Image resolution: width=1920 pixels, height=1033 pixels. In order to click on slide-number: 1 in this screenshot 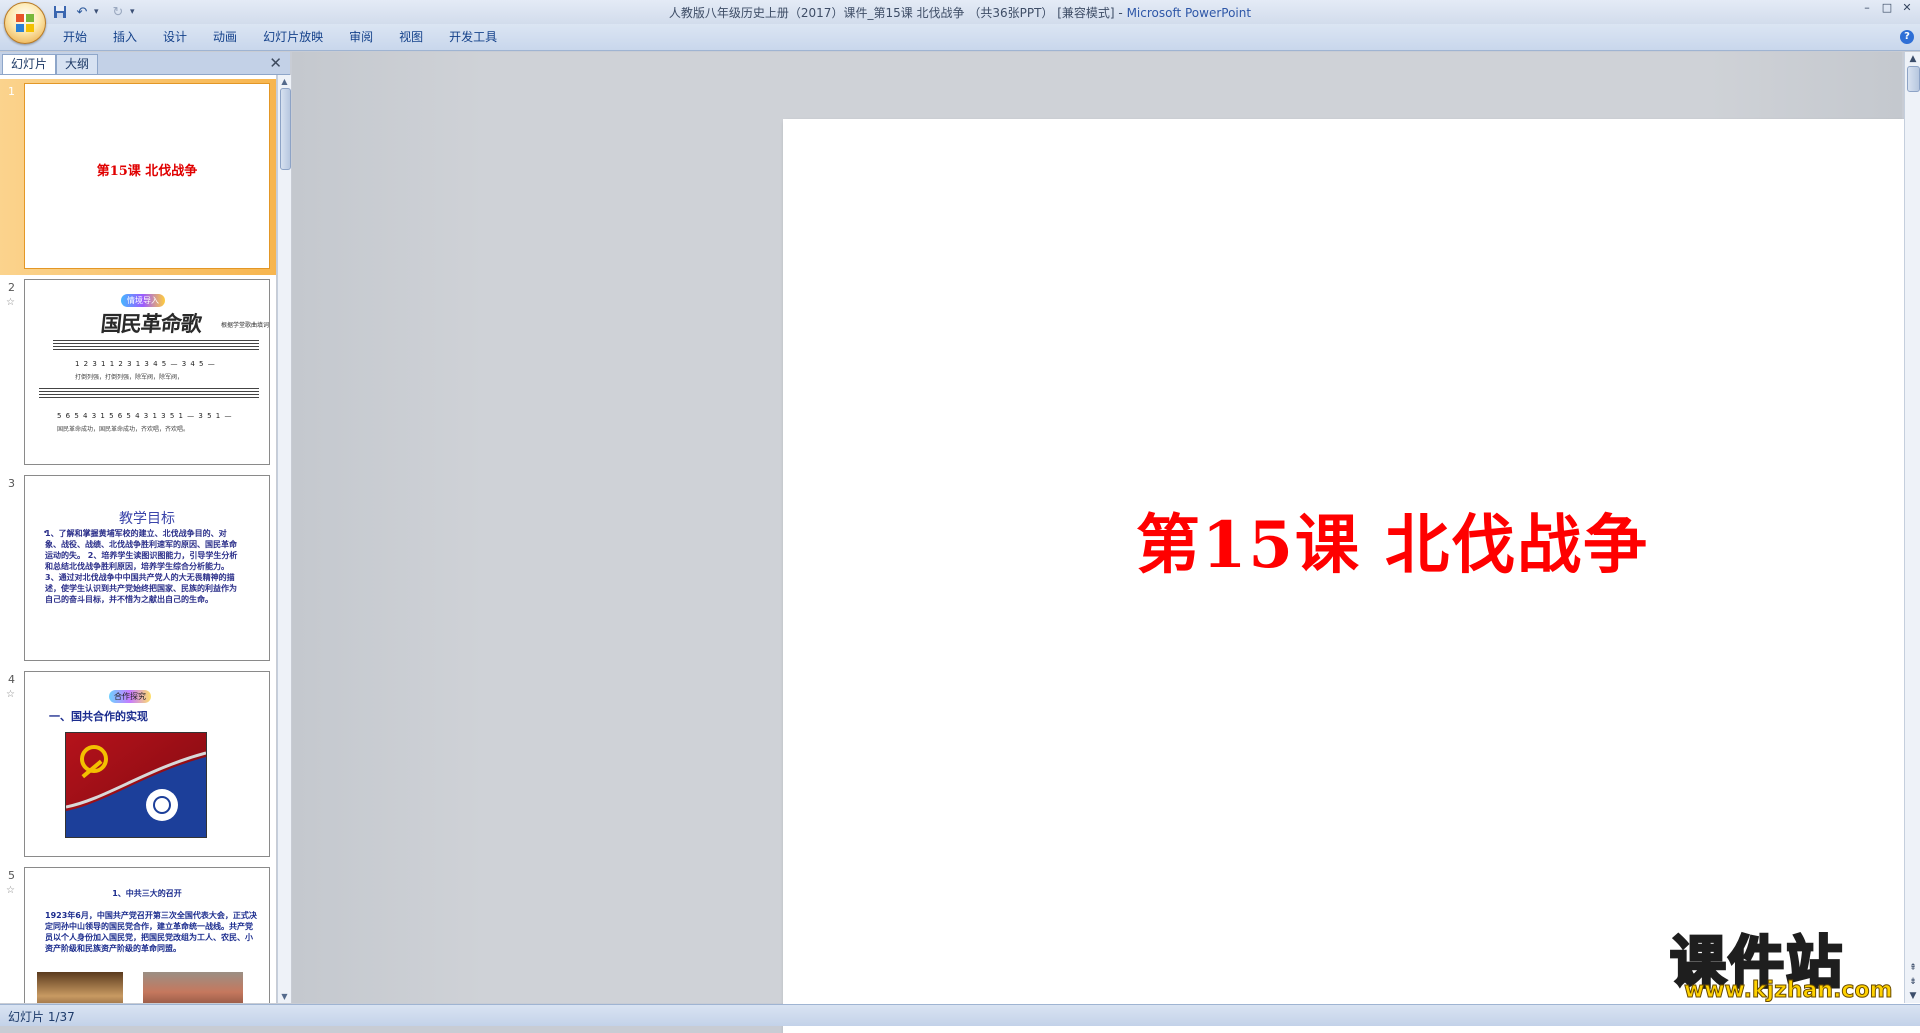, I will do `click(11, 91)`.